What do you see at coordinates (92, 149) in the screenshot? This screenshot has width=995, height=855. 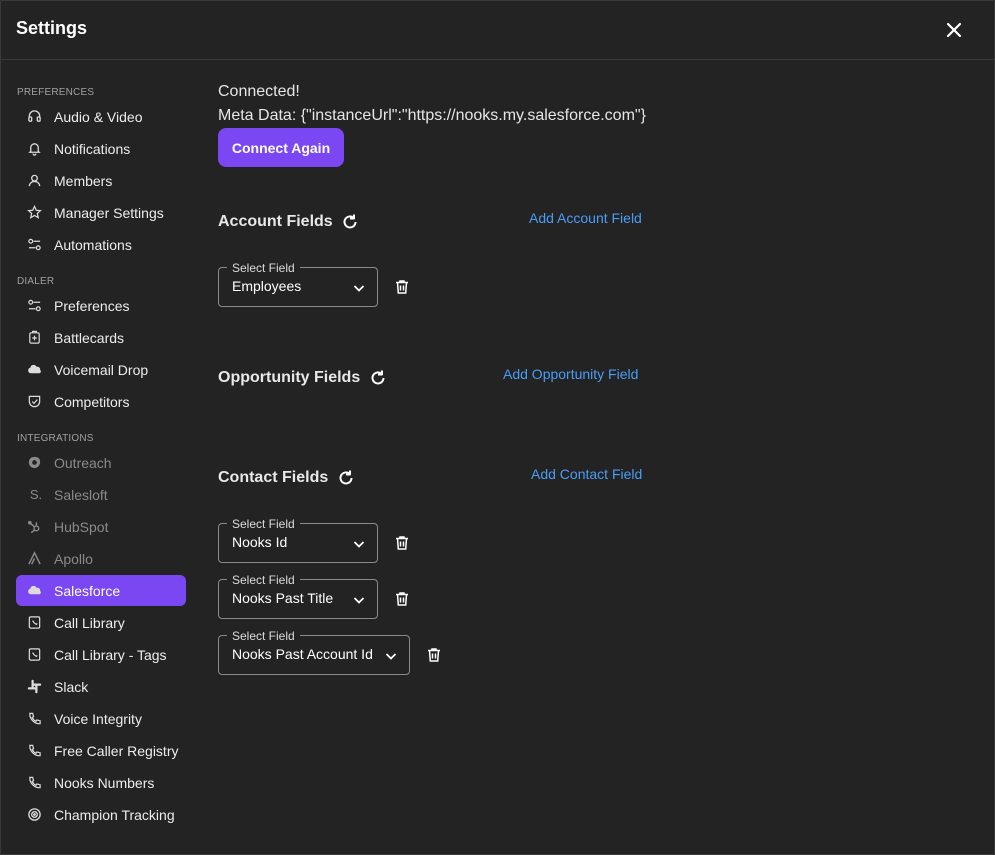 I see `sidebar-item-label: Notifications` at bounding box center [92, 149].